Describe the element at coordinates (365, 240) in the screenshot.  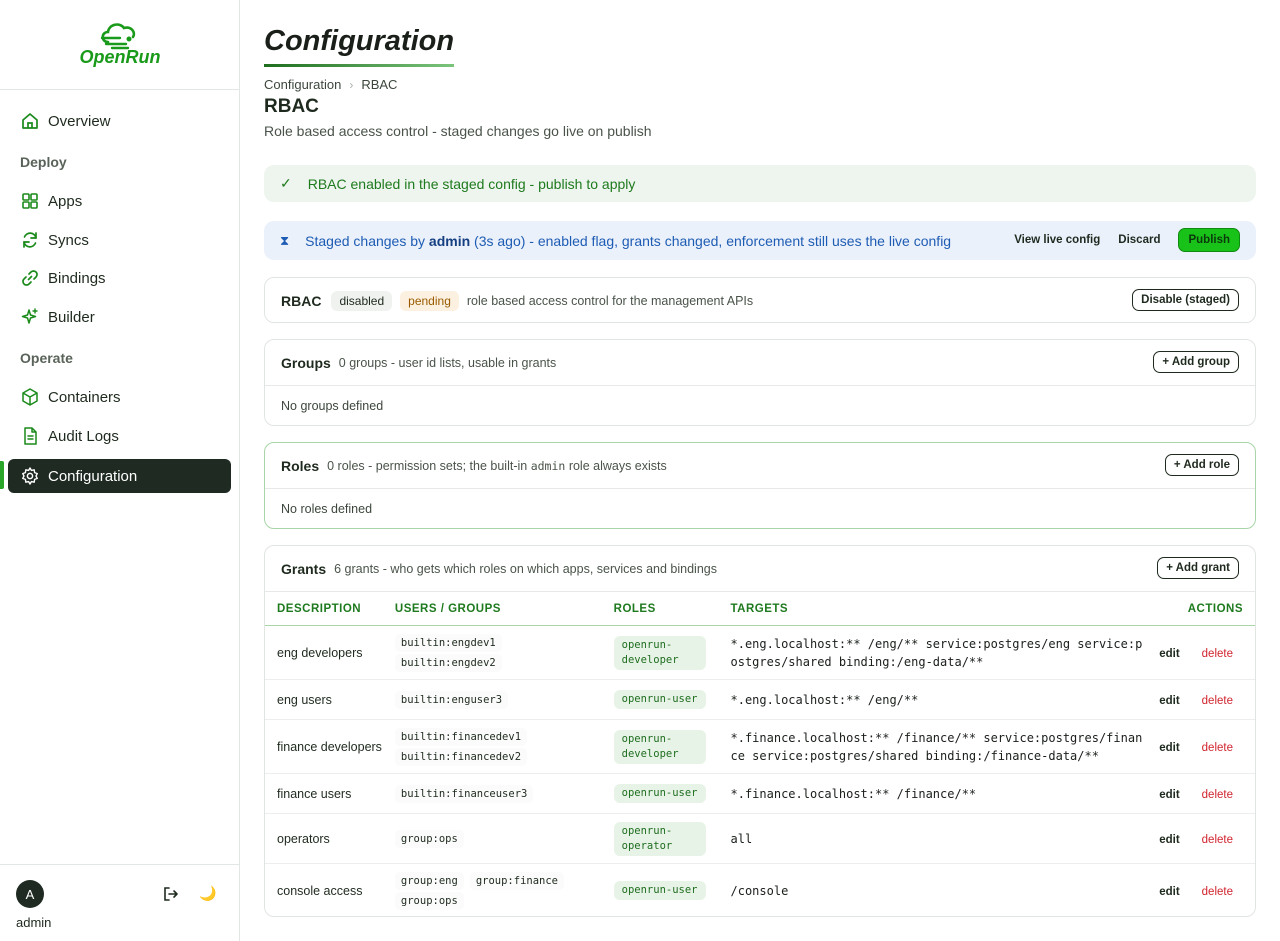
I see `staged-prefix: Staged changes by` at that location.